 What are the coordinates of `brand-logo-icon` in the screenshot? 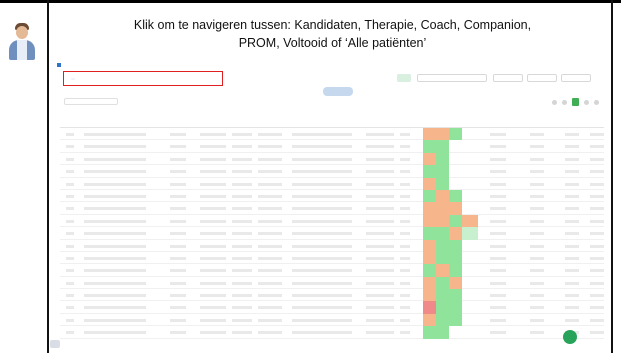 It's located at (59, 65).